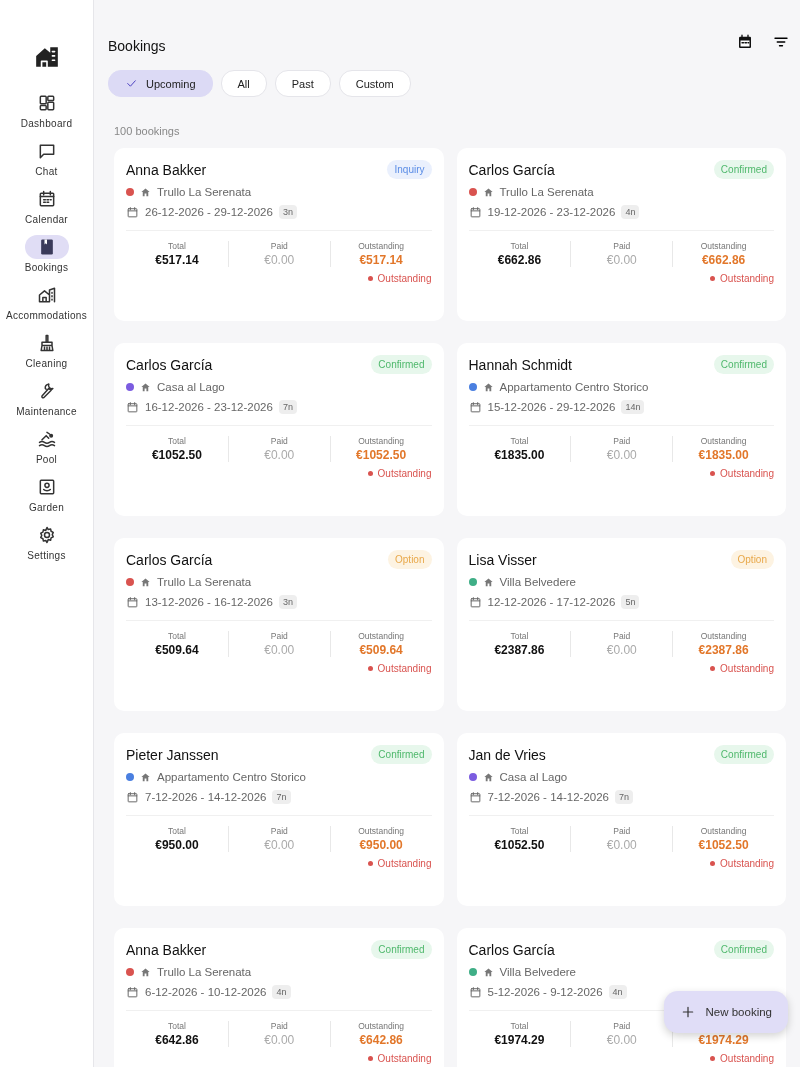  Describe the element at coordinates (47, 255) in the screenshot. I see `sidebar-item: Bookings` at that location.